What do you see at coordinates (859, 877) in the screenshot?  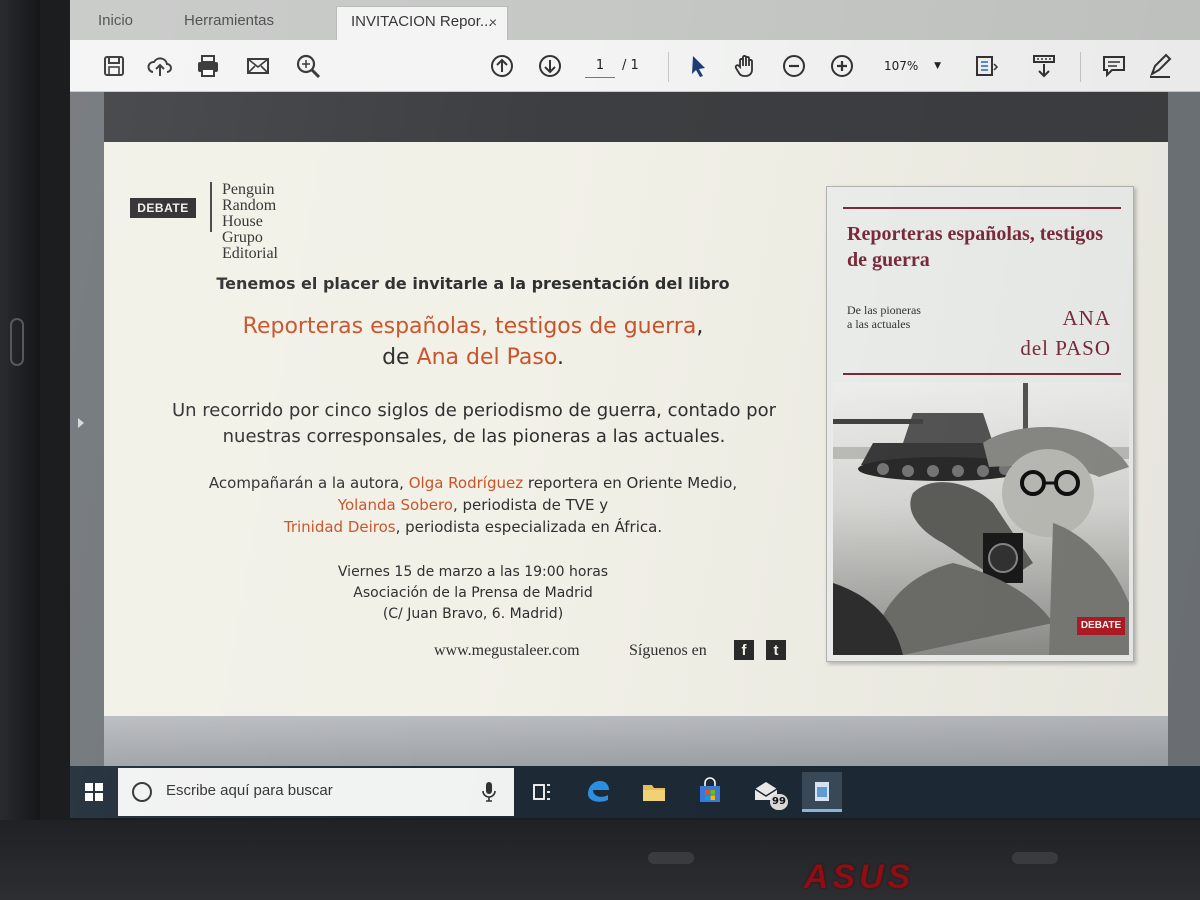 I see `asus-logo: ASUS` at bounding box center [859, 877].